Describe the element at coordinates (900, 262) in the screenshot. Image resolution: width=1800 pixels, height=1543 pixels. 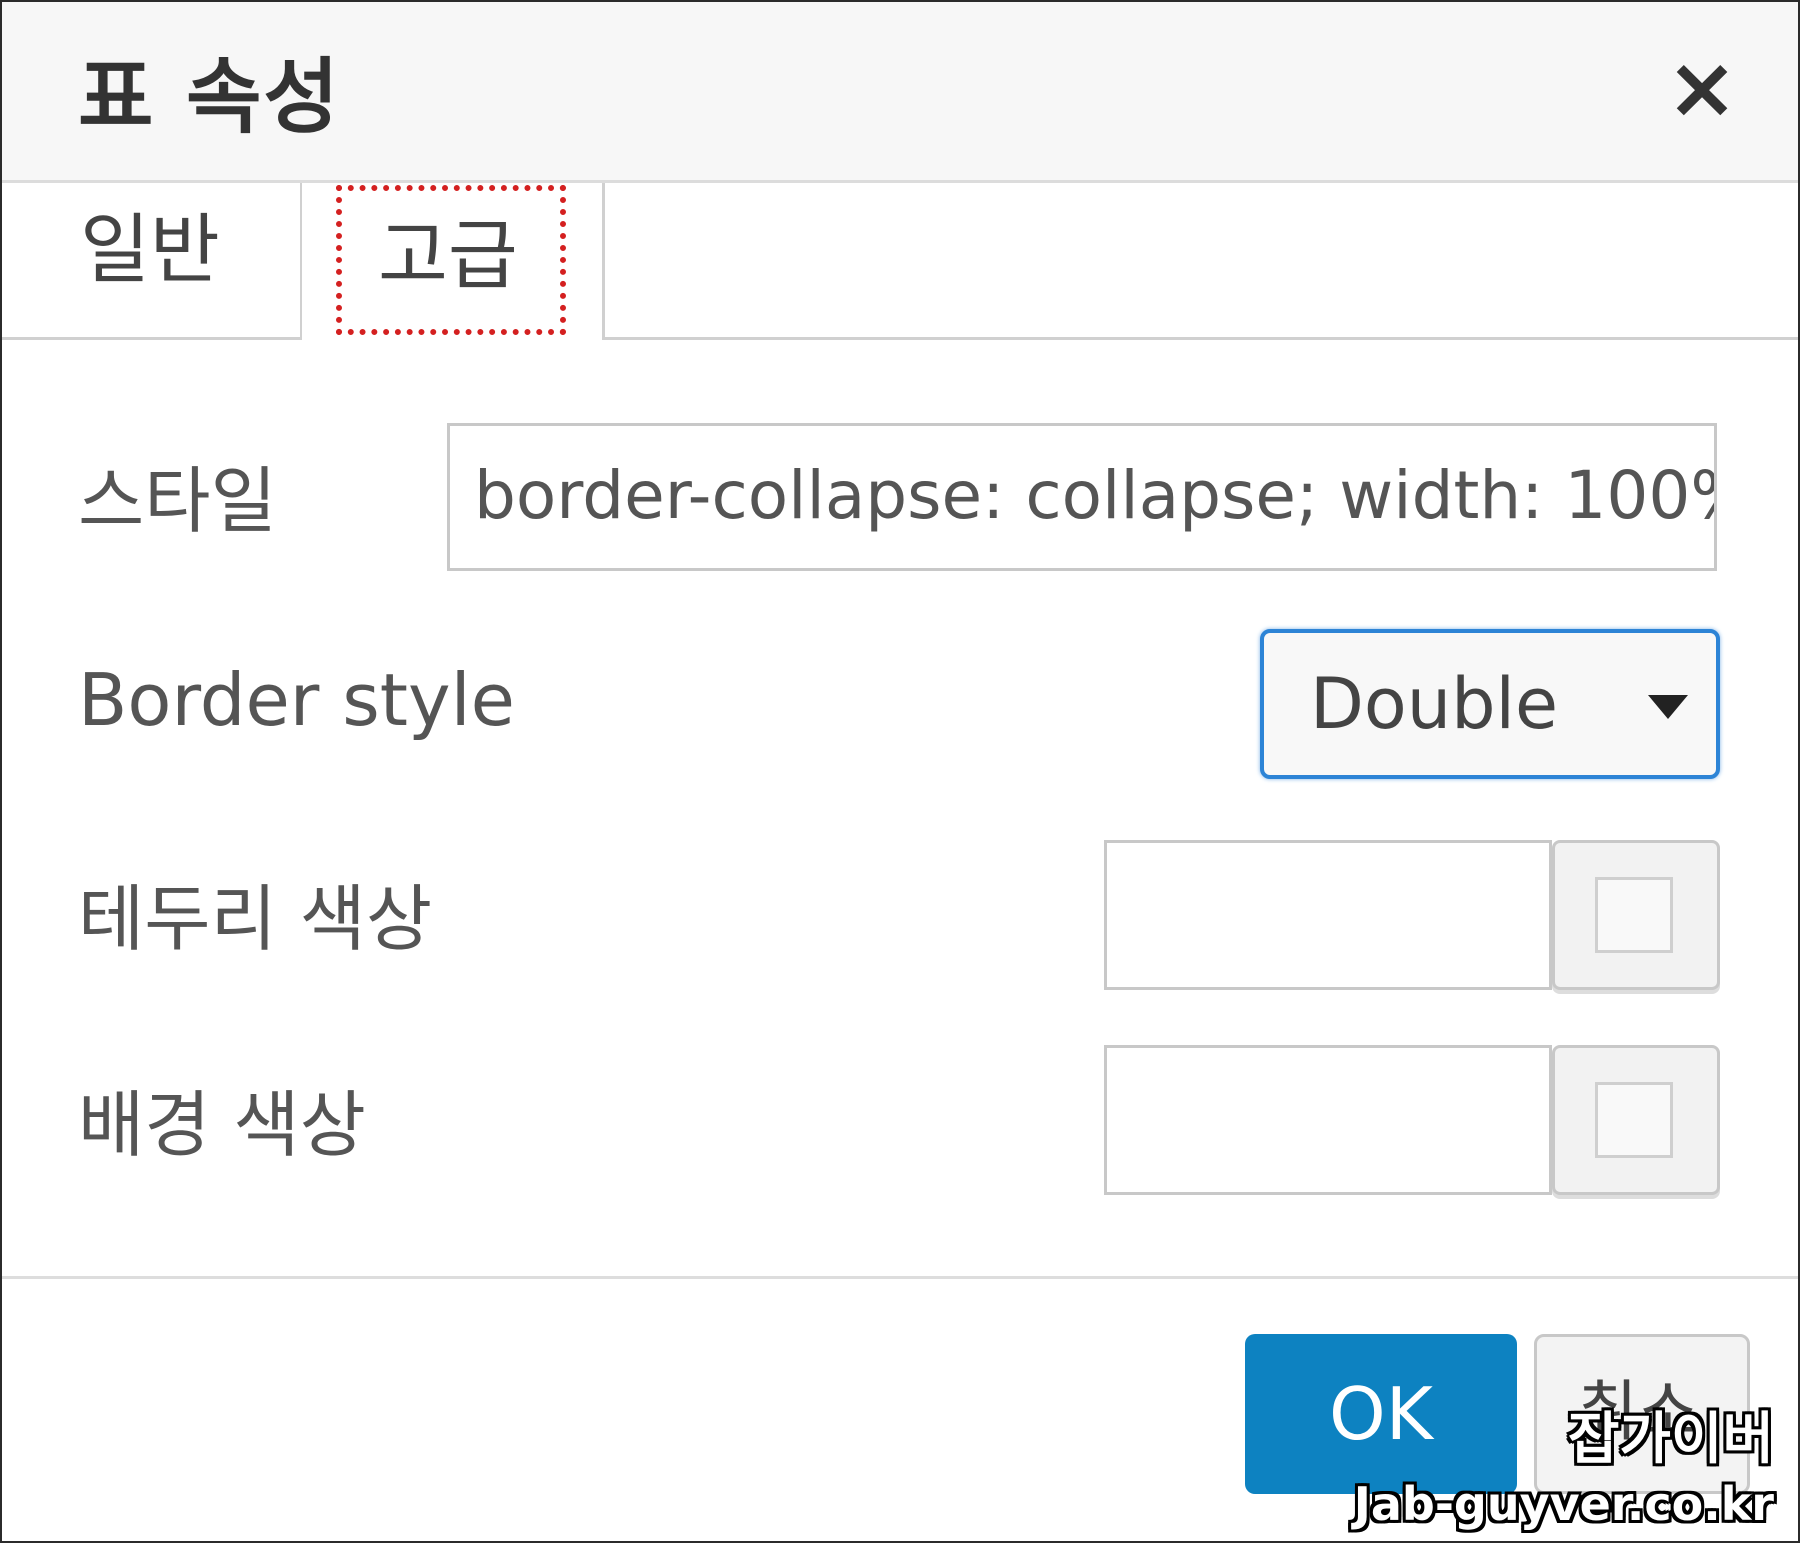
I see `tab-bar: 일반 고급` at that location.